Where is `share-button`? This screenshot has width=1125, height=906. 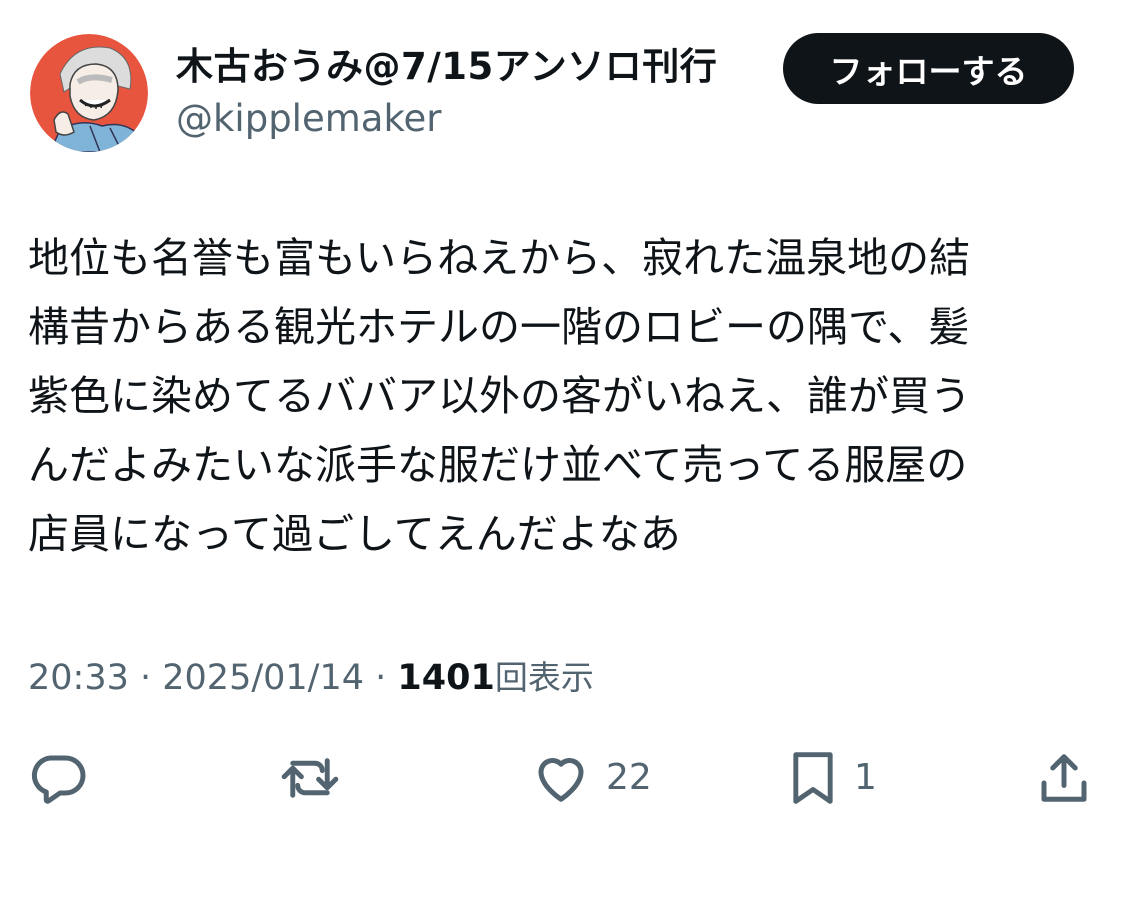 share-button is located at coordinates (1064, 778).